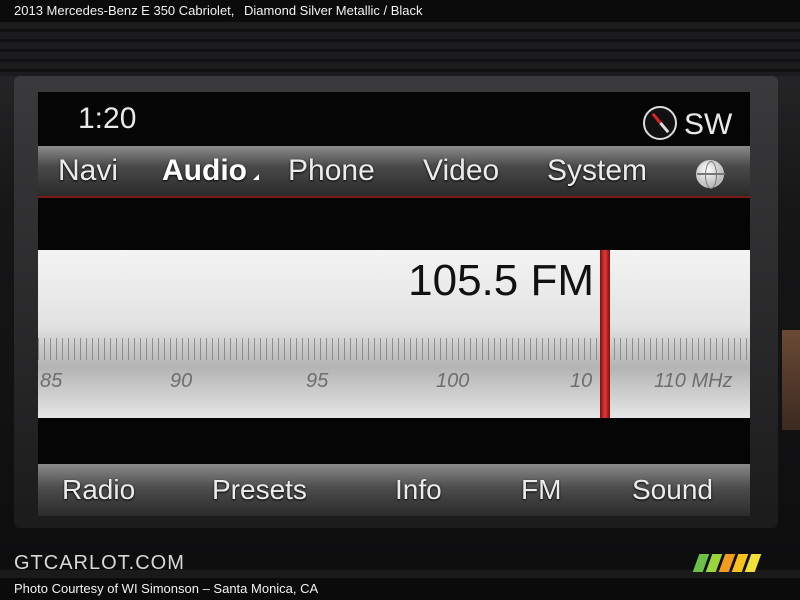 The width and height of the screenshot is (800, 600). What do you see at coordinates (400, 49) in the screenshot?
I see `air-vent` at bounding box center [400, 49].